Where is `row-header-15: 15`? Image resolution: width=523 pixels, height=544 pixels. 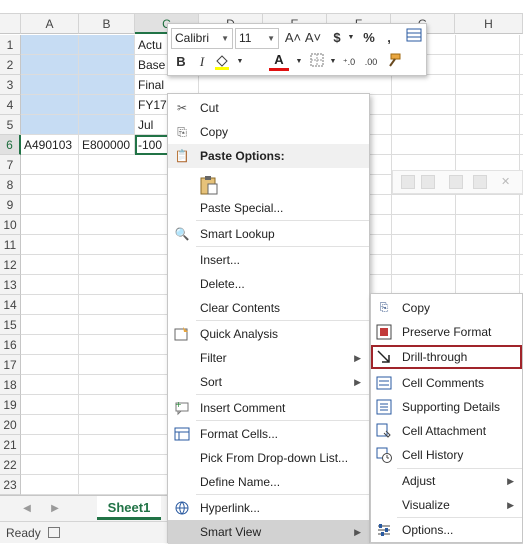 row-header-15: 15 is located at coordinates (10, 325).